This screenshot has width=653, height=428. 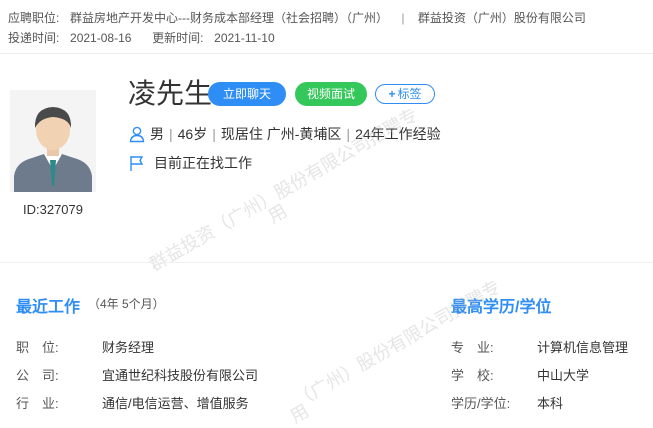 I want to click on add-tag-button: + 标签, so click(x=405, y=94).